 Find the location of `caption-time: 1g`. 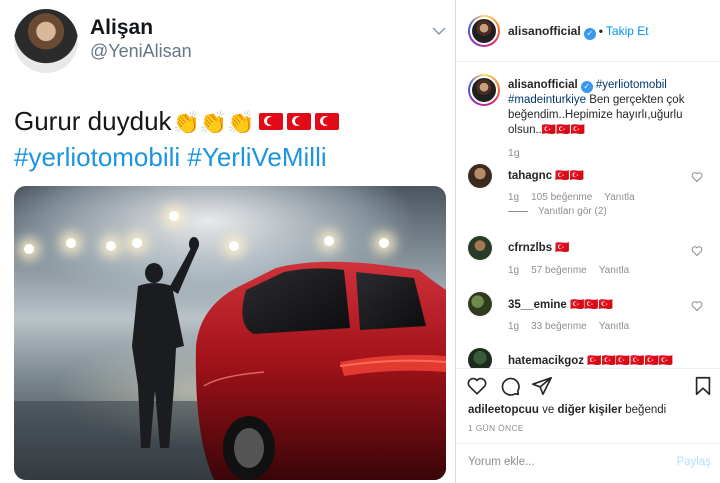

caption-time: 1g is located at coordinates (514, 153).